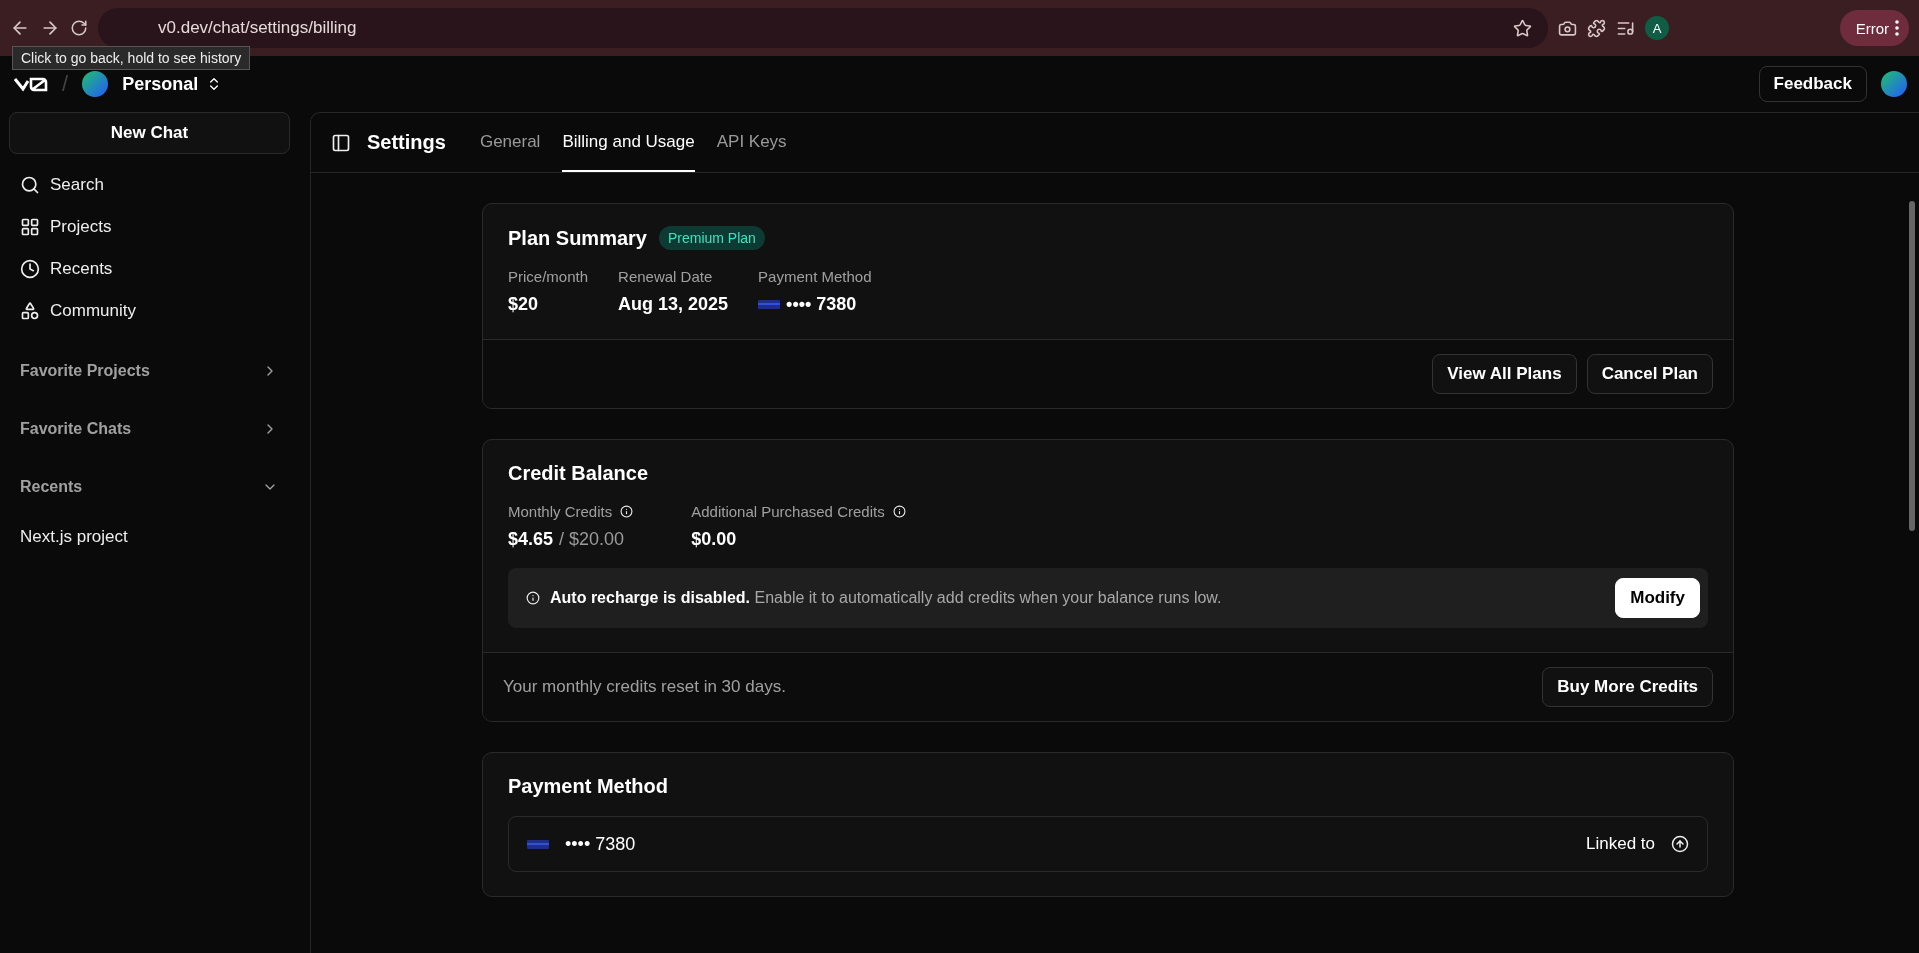 This screenshot has width=1919, height=953. What do you see at coordinates (1567, 28) in the screenshot?
I see `camera-icon` at bounding box center [1567, 28].